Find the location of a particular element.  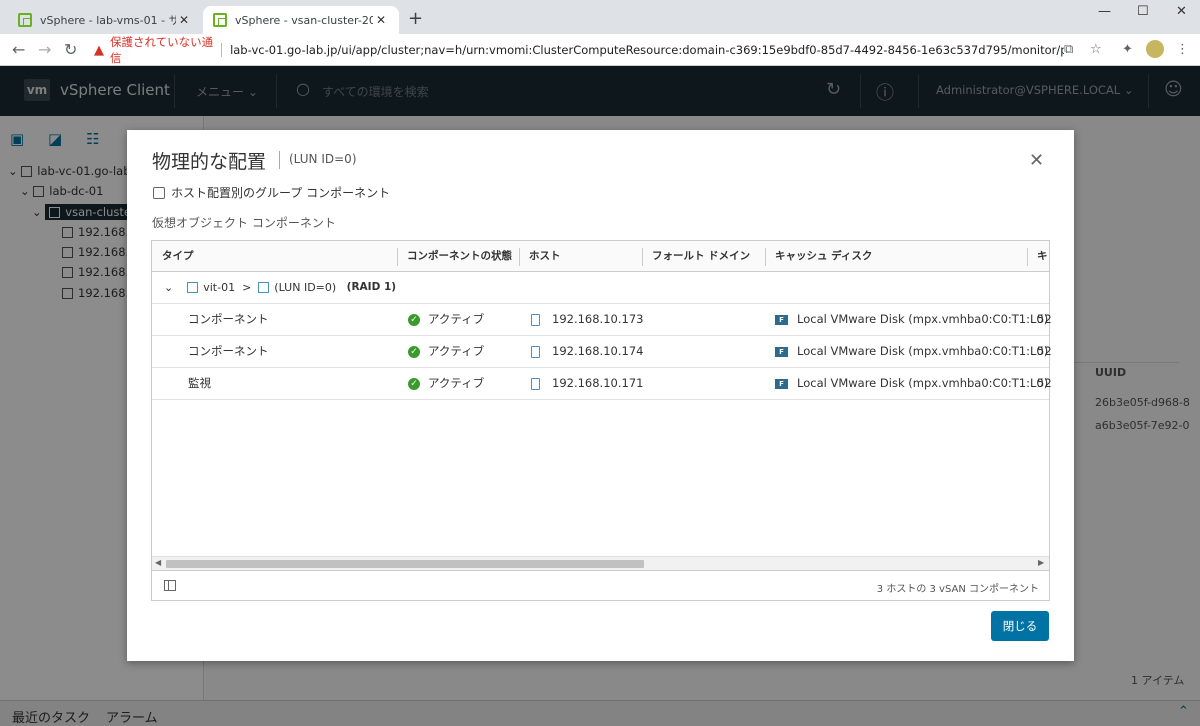

vm-icon is located at coordinates (193, 287).